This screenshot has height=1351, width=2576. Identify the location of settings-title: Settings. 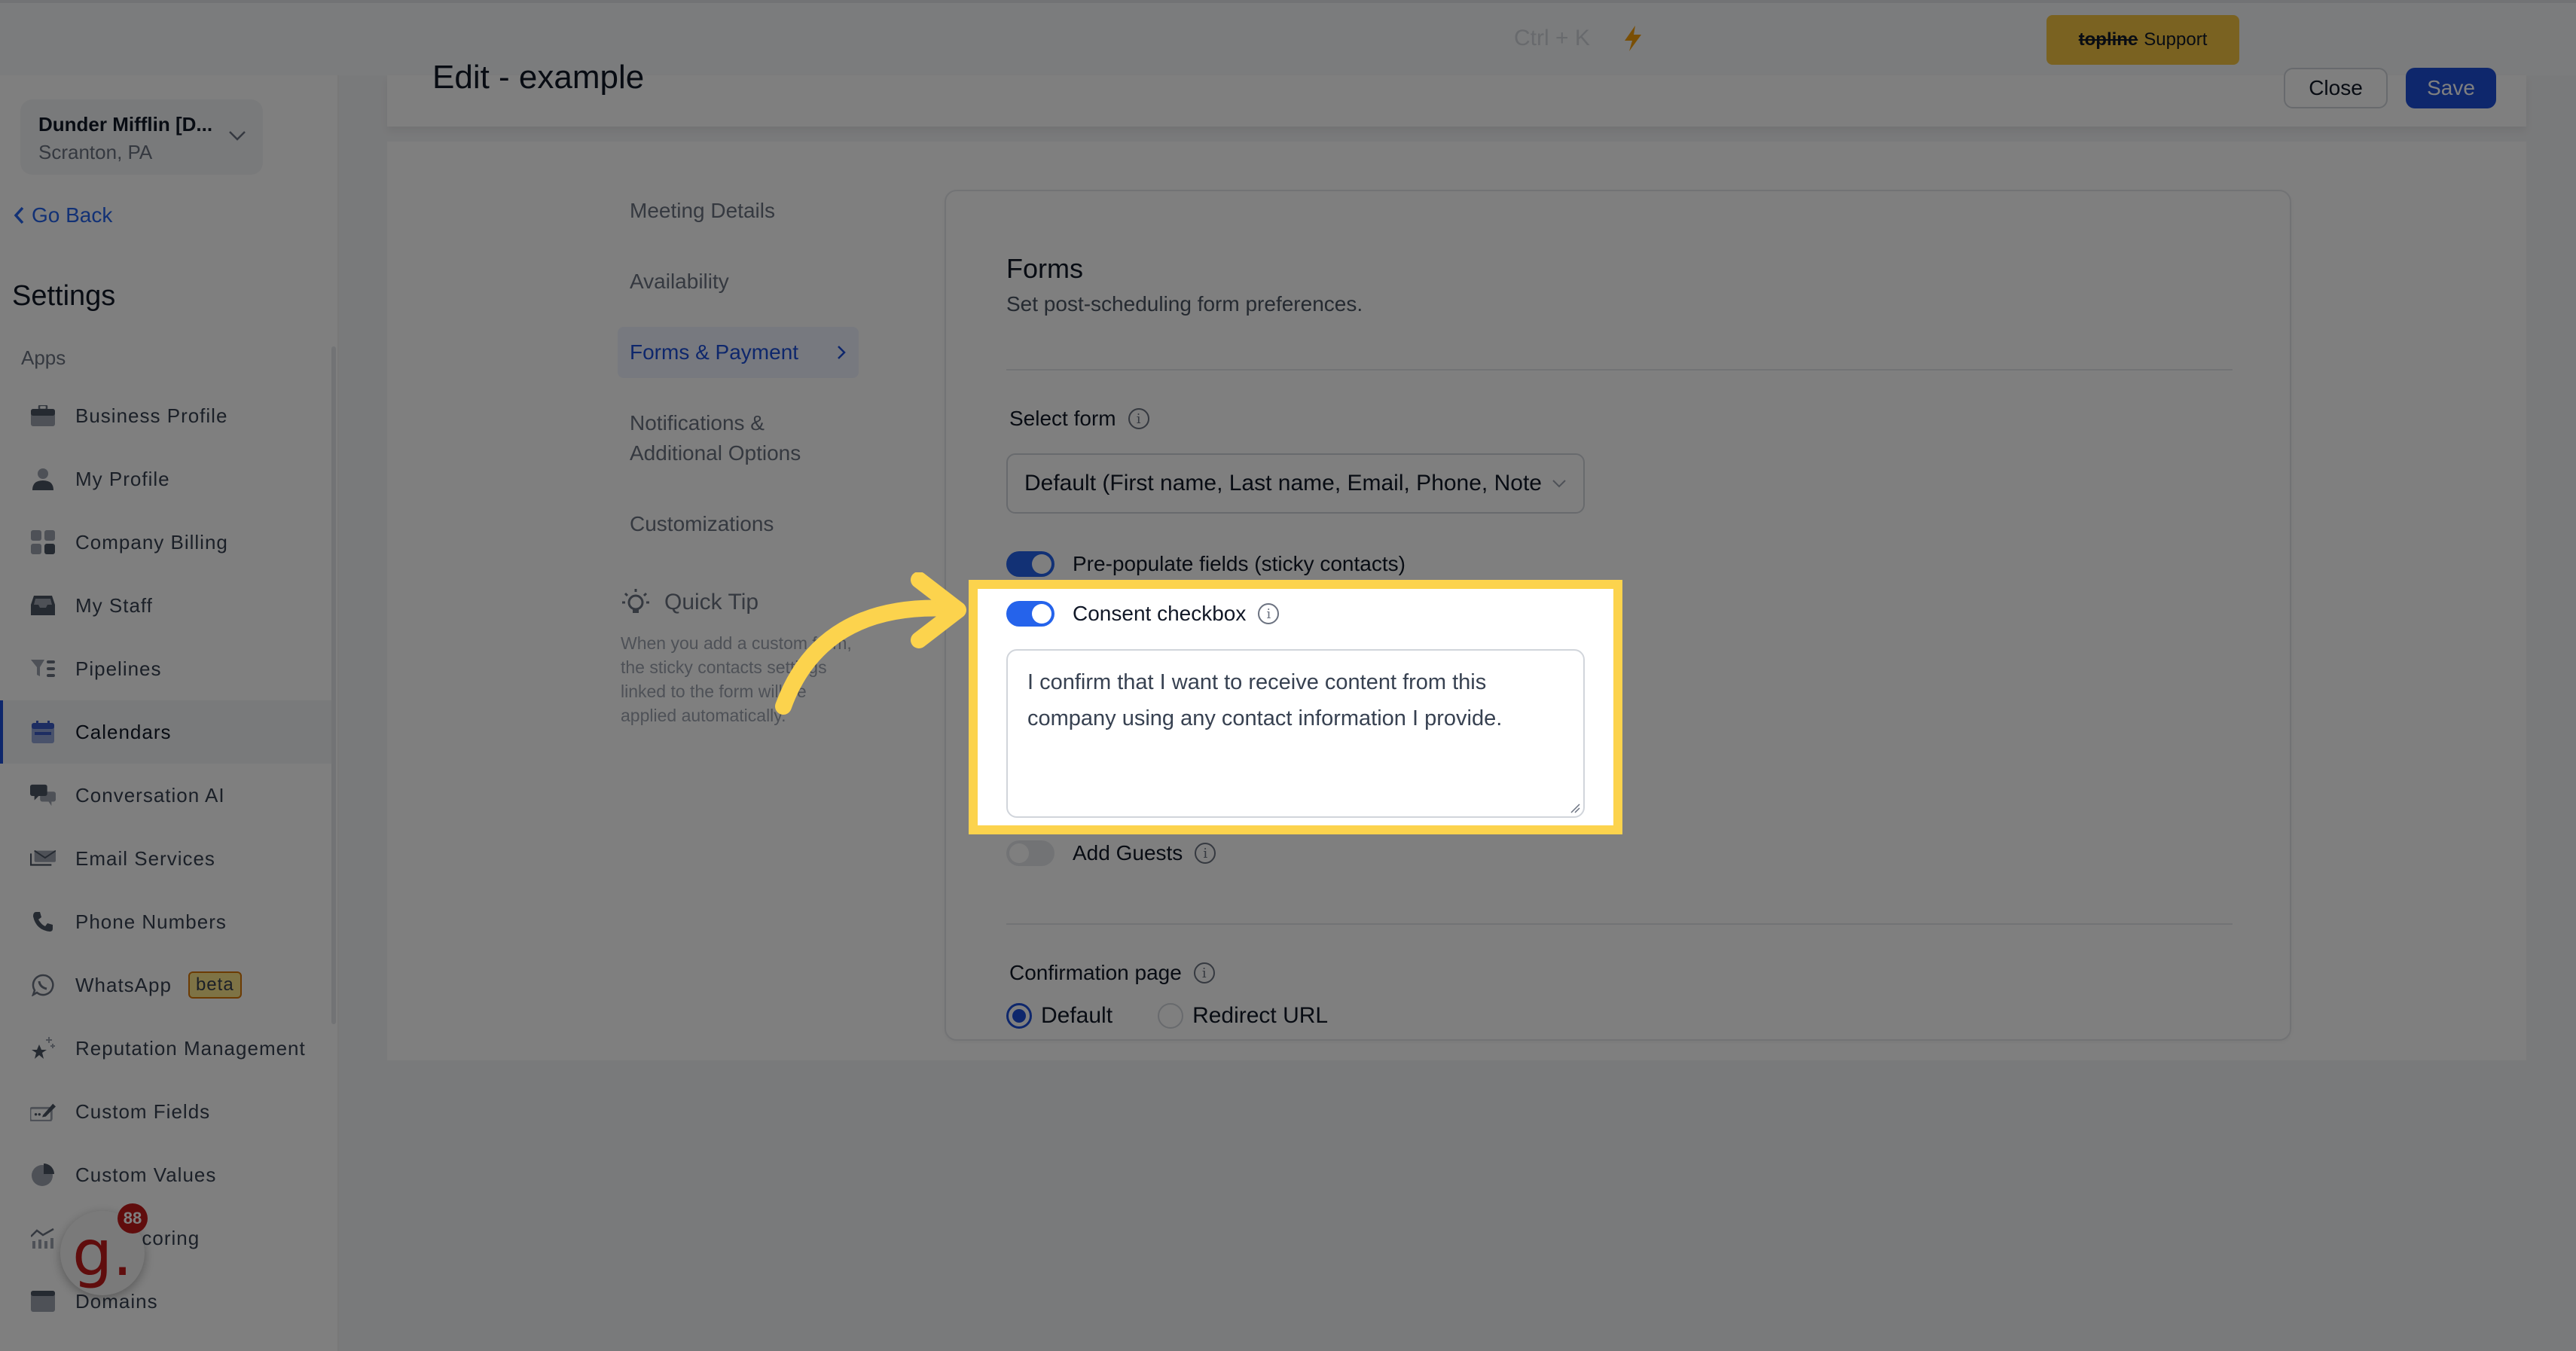
(64, 296).